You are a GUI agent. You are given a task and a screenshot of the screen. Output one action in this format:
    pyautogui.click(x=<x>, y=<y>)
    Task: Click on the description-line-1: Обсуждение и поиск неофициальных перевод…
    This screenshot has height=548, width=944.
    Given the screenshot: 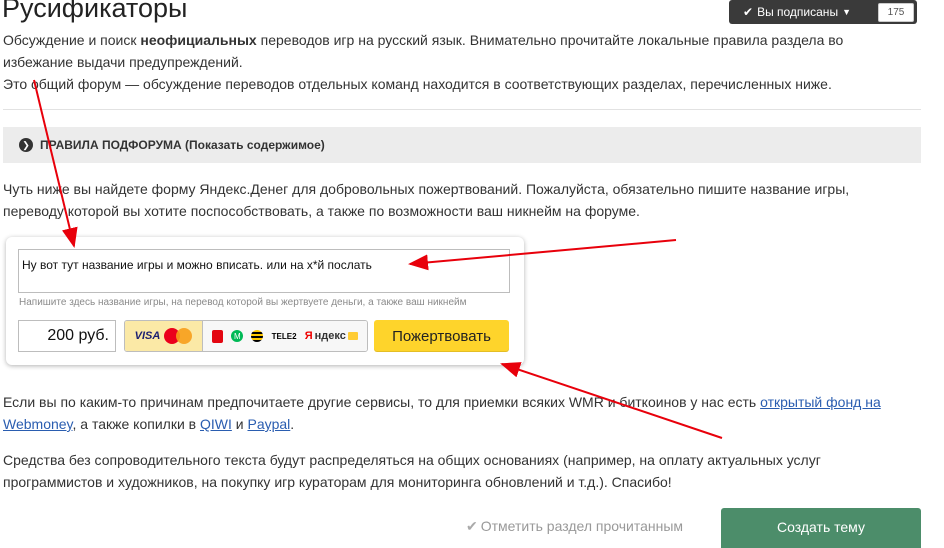 What is the action you would take?
    pyautogui.click(x=423, y=51)
    